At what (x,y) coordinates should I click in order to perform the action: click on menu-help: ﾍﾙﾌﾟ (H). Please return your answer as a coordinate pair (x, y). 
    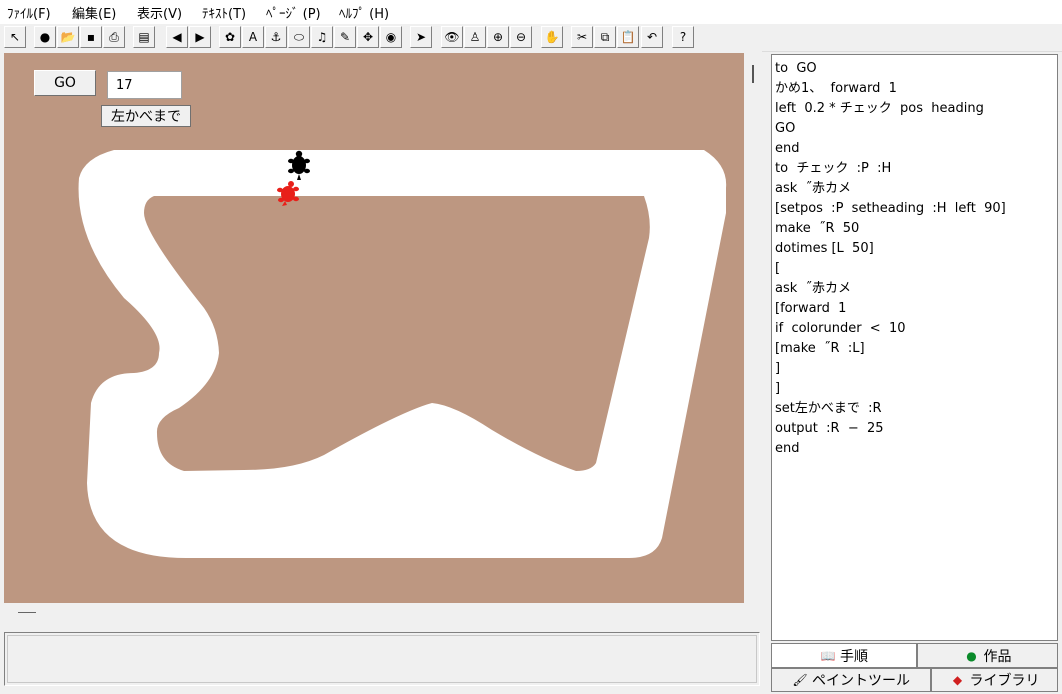
    Looking at the image, I should click on (364, 12).